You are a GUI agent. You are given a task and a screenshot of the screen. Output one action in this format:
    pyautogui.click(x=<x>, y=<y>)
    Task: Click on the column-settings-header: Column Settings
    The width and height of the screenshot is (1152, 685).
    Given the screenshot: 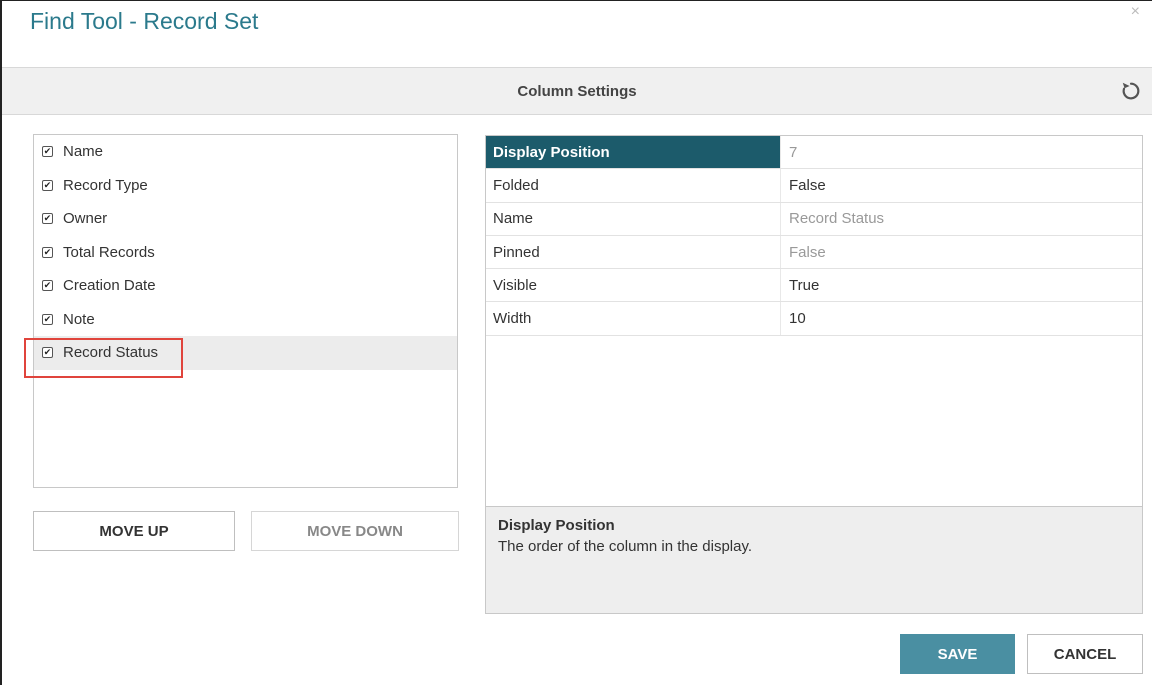 What is the action you would take?
    pyautogui.click(x=577, y=91)
    